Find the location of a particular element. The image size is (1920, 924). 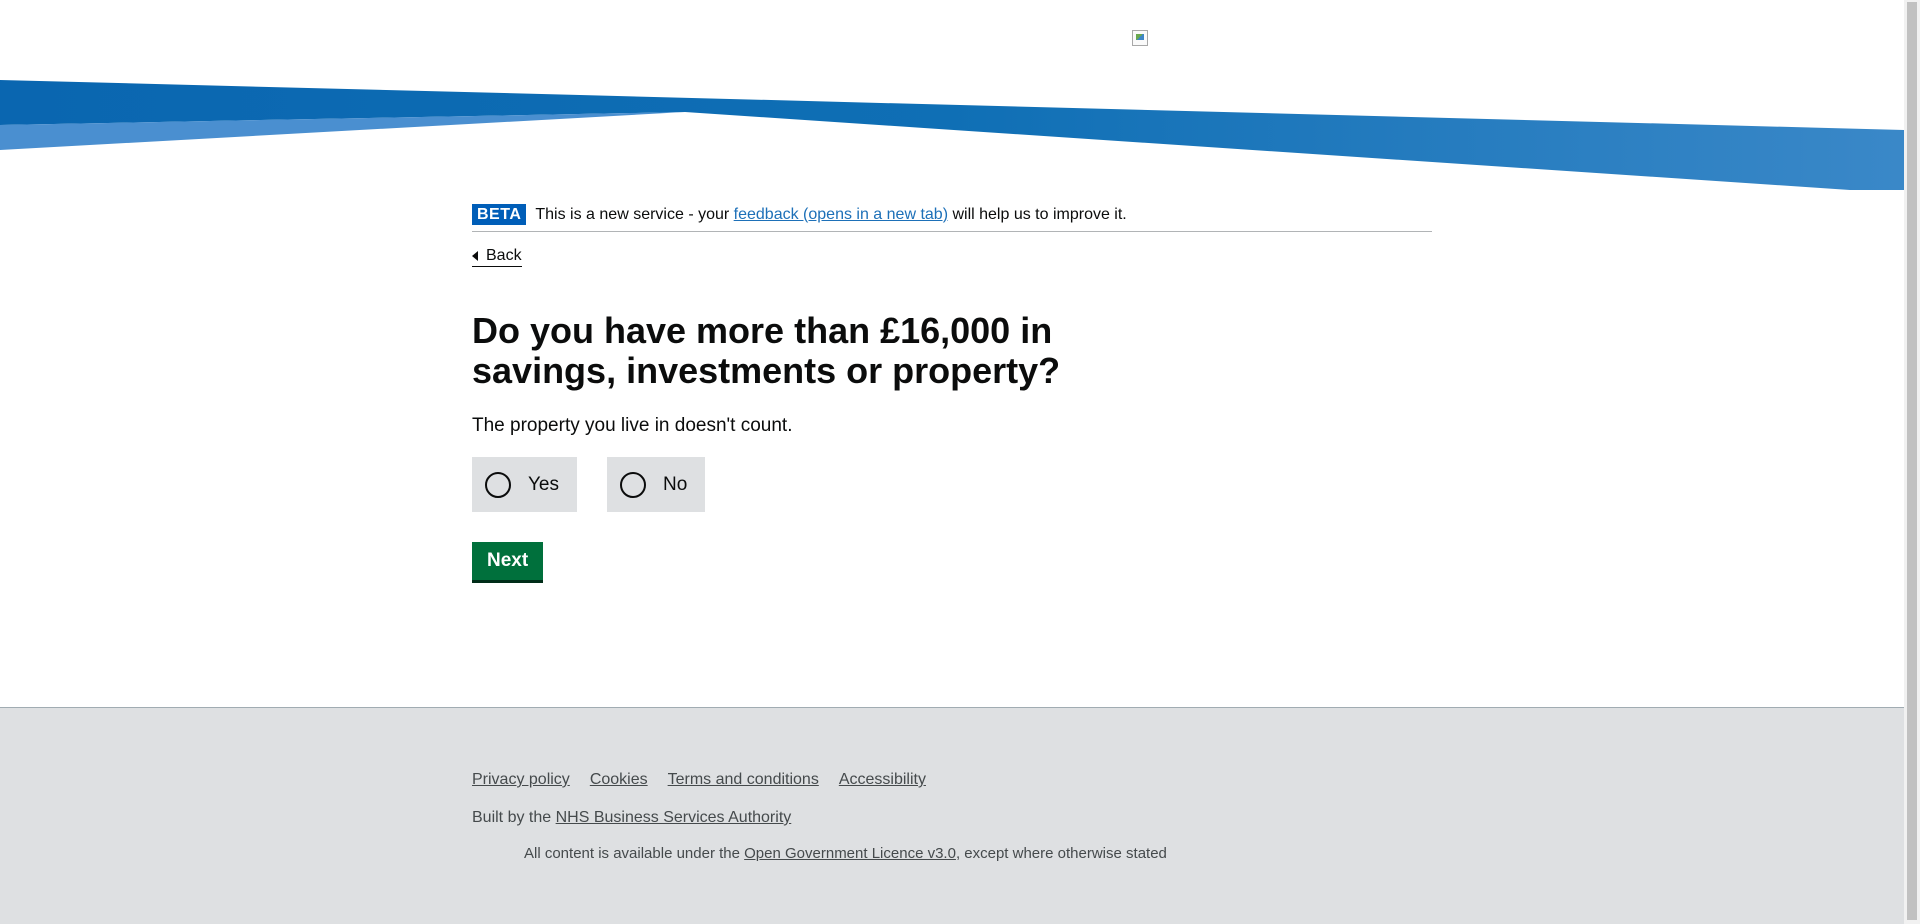

feedback-link: feedback (opens in a new tab) is located at coordinates (841, 214).